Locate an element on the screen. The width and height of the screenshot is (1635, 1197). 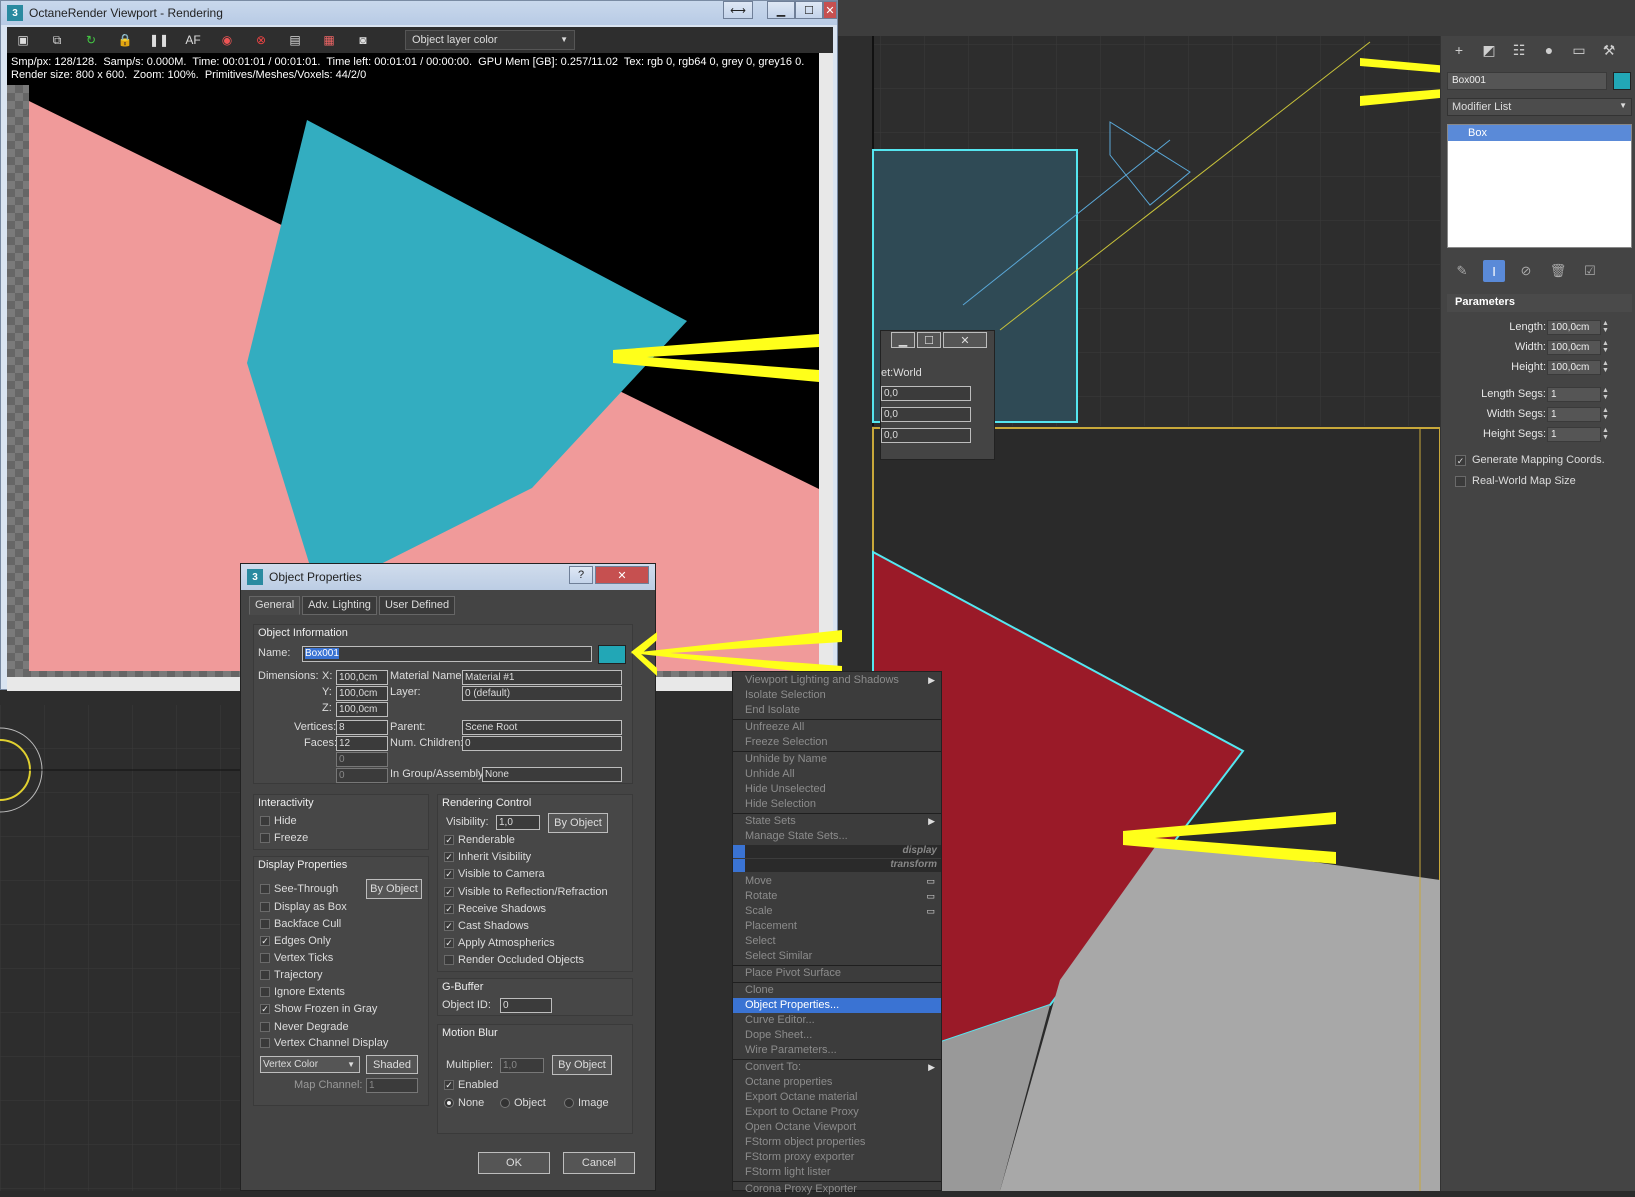
radio-image: Image is located at coordinates (586, 1103).